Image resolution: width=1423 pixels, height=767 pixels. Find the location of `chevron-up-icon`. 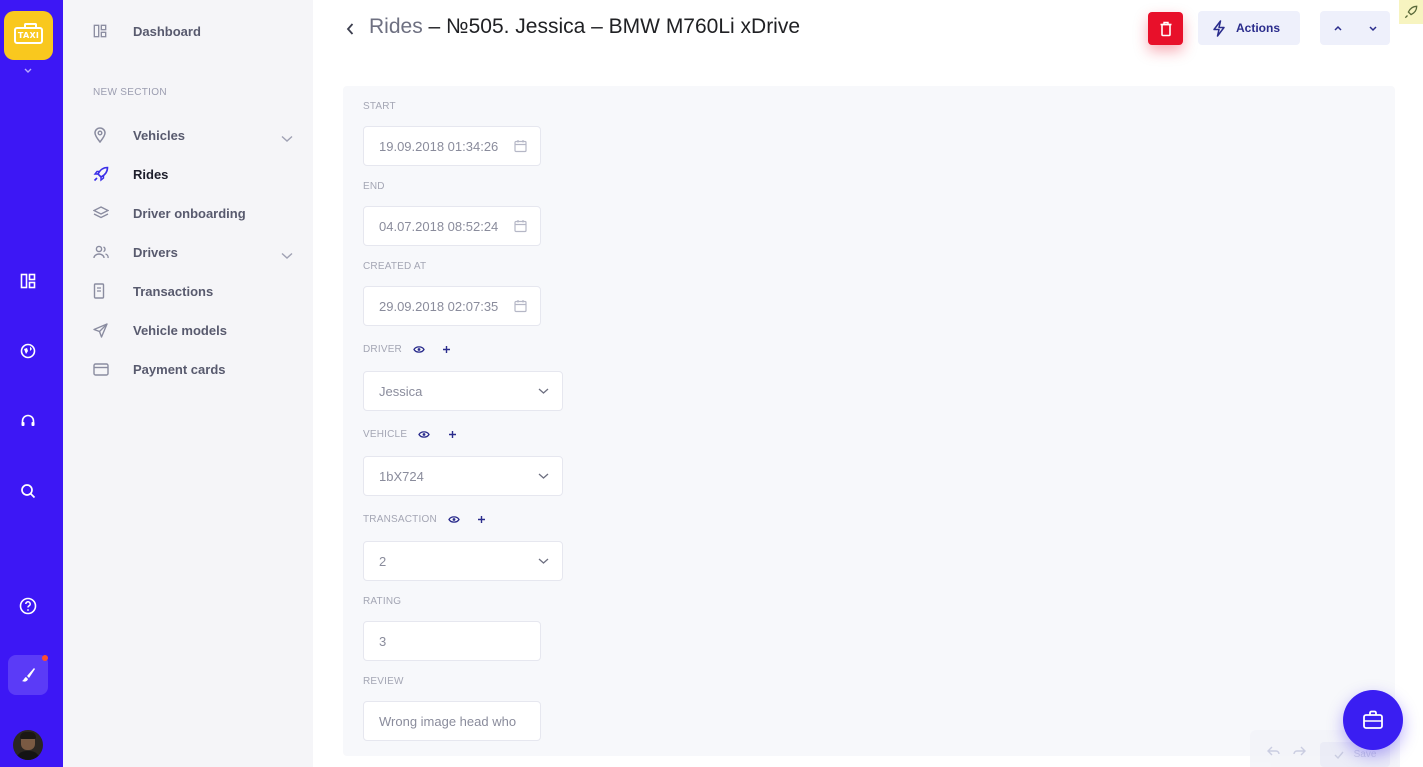

chevron-up-icon is located at coordinates (1337, 28).